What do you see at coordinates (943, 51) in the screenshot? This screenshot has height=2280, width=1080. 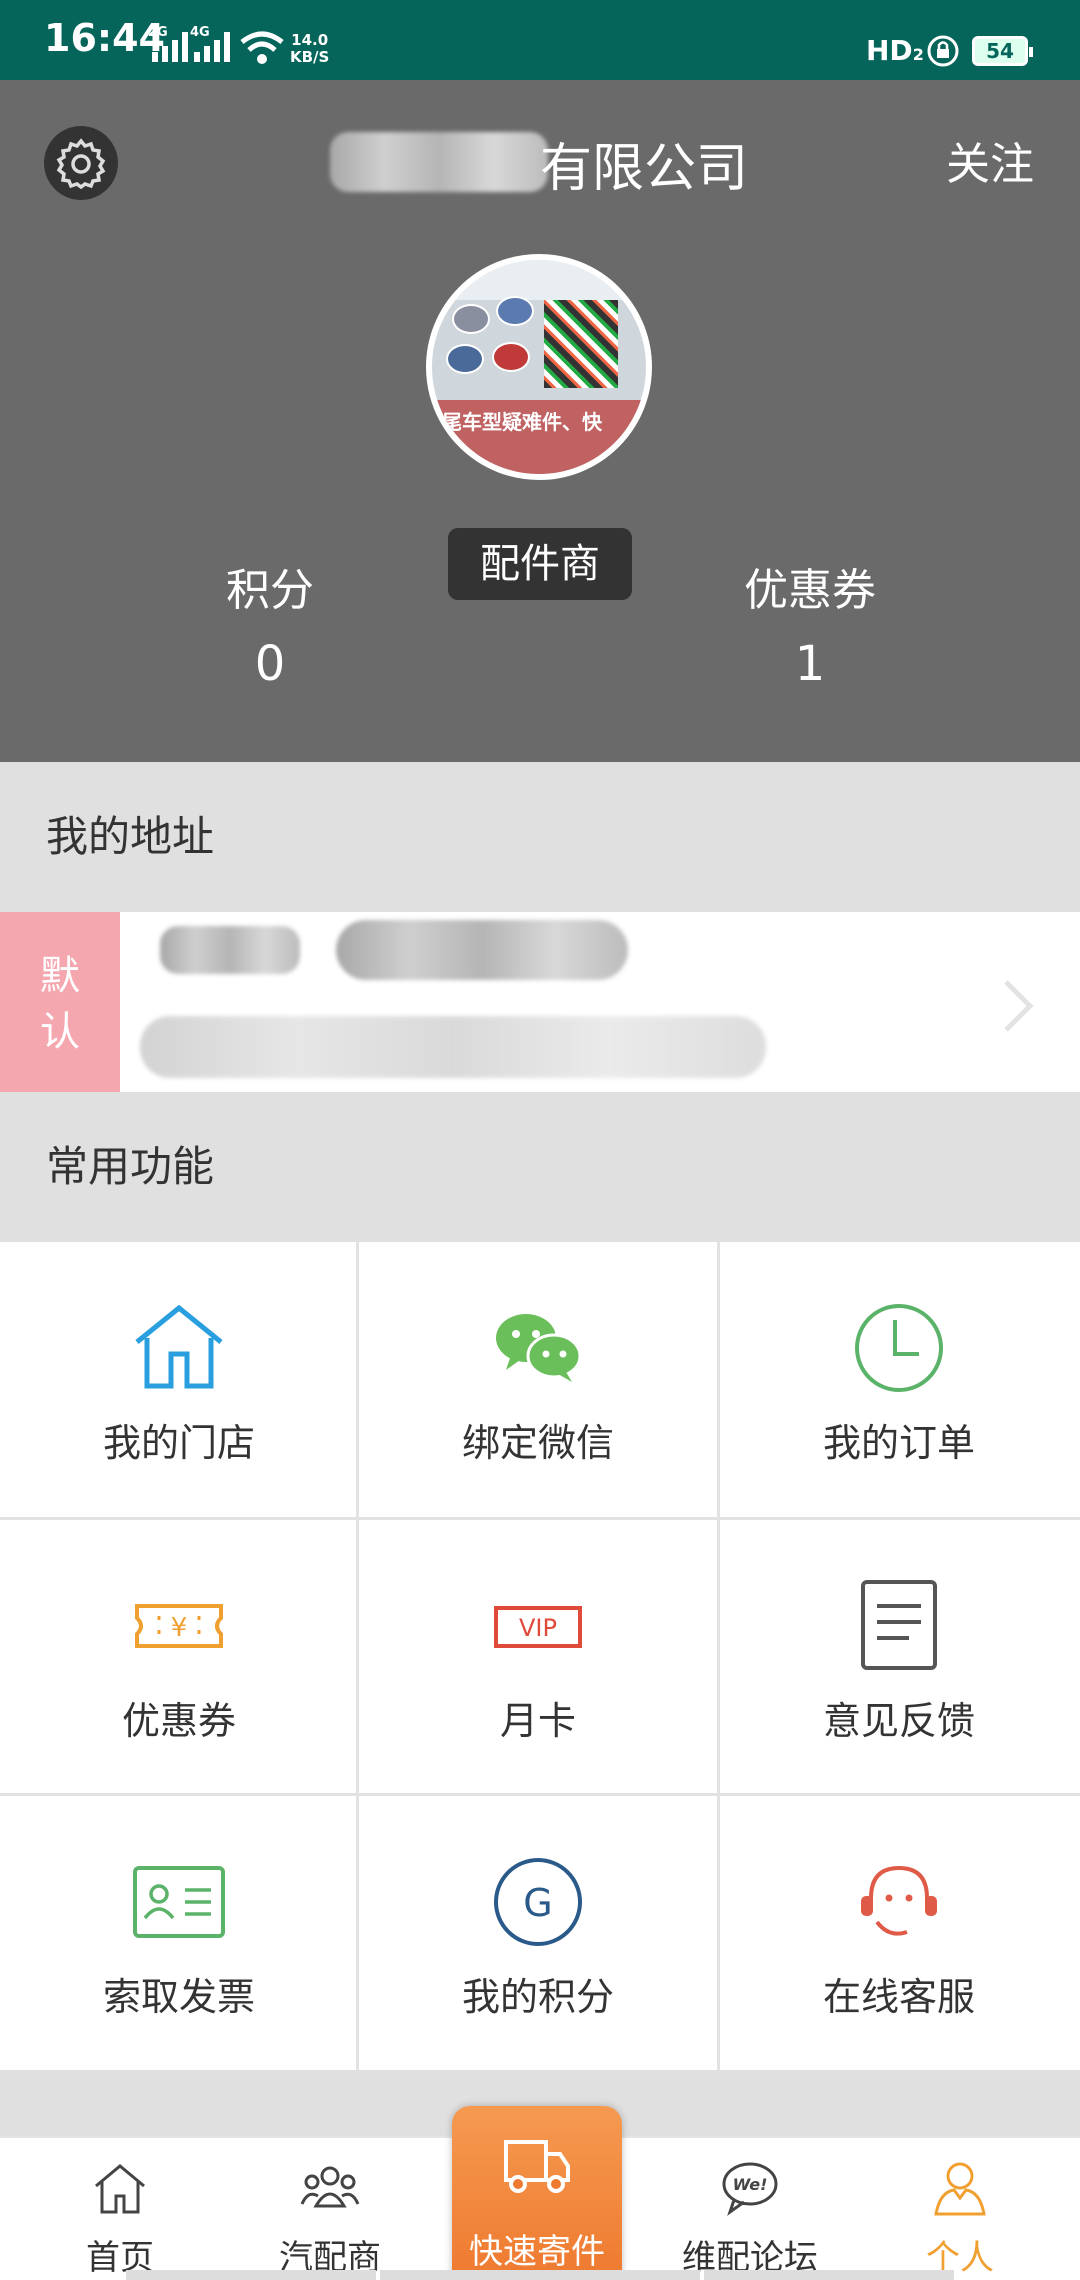 I see `lock-rotation-icon` at bounding box center [943, 51].